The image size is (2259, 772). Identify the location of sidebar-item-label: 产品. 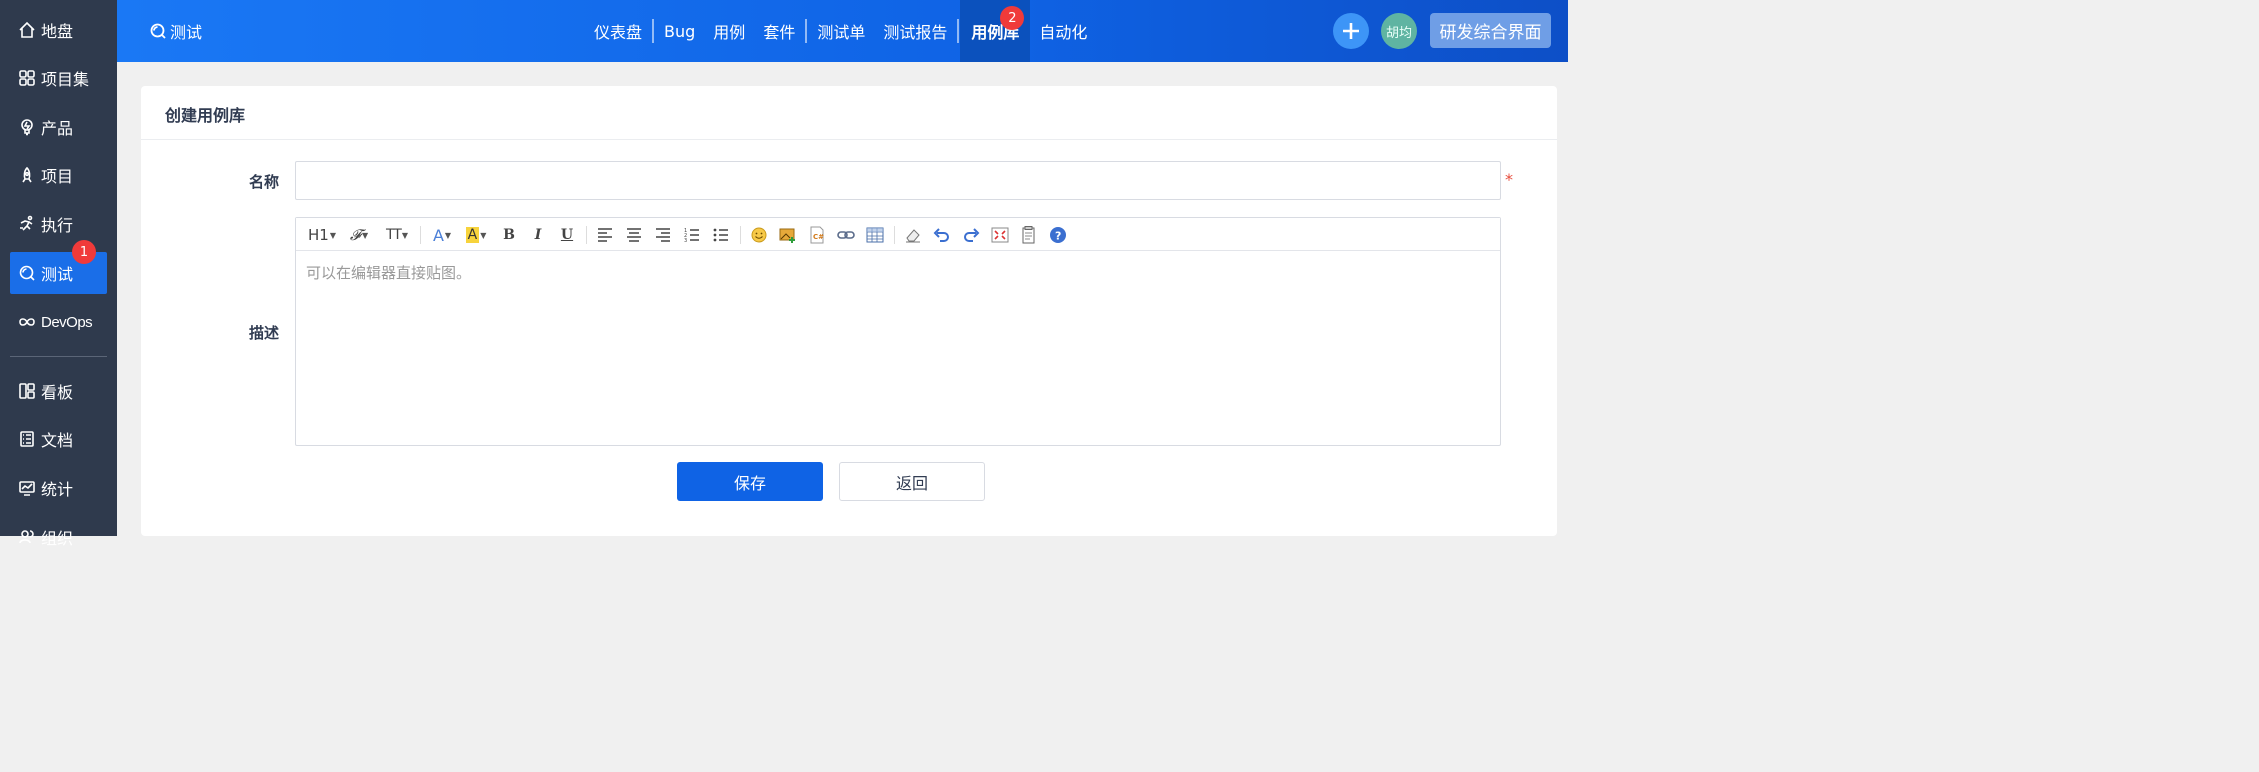
(57, 128).